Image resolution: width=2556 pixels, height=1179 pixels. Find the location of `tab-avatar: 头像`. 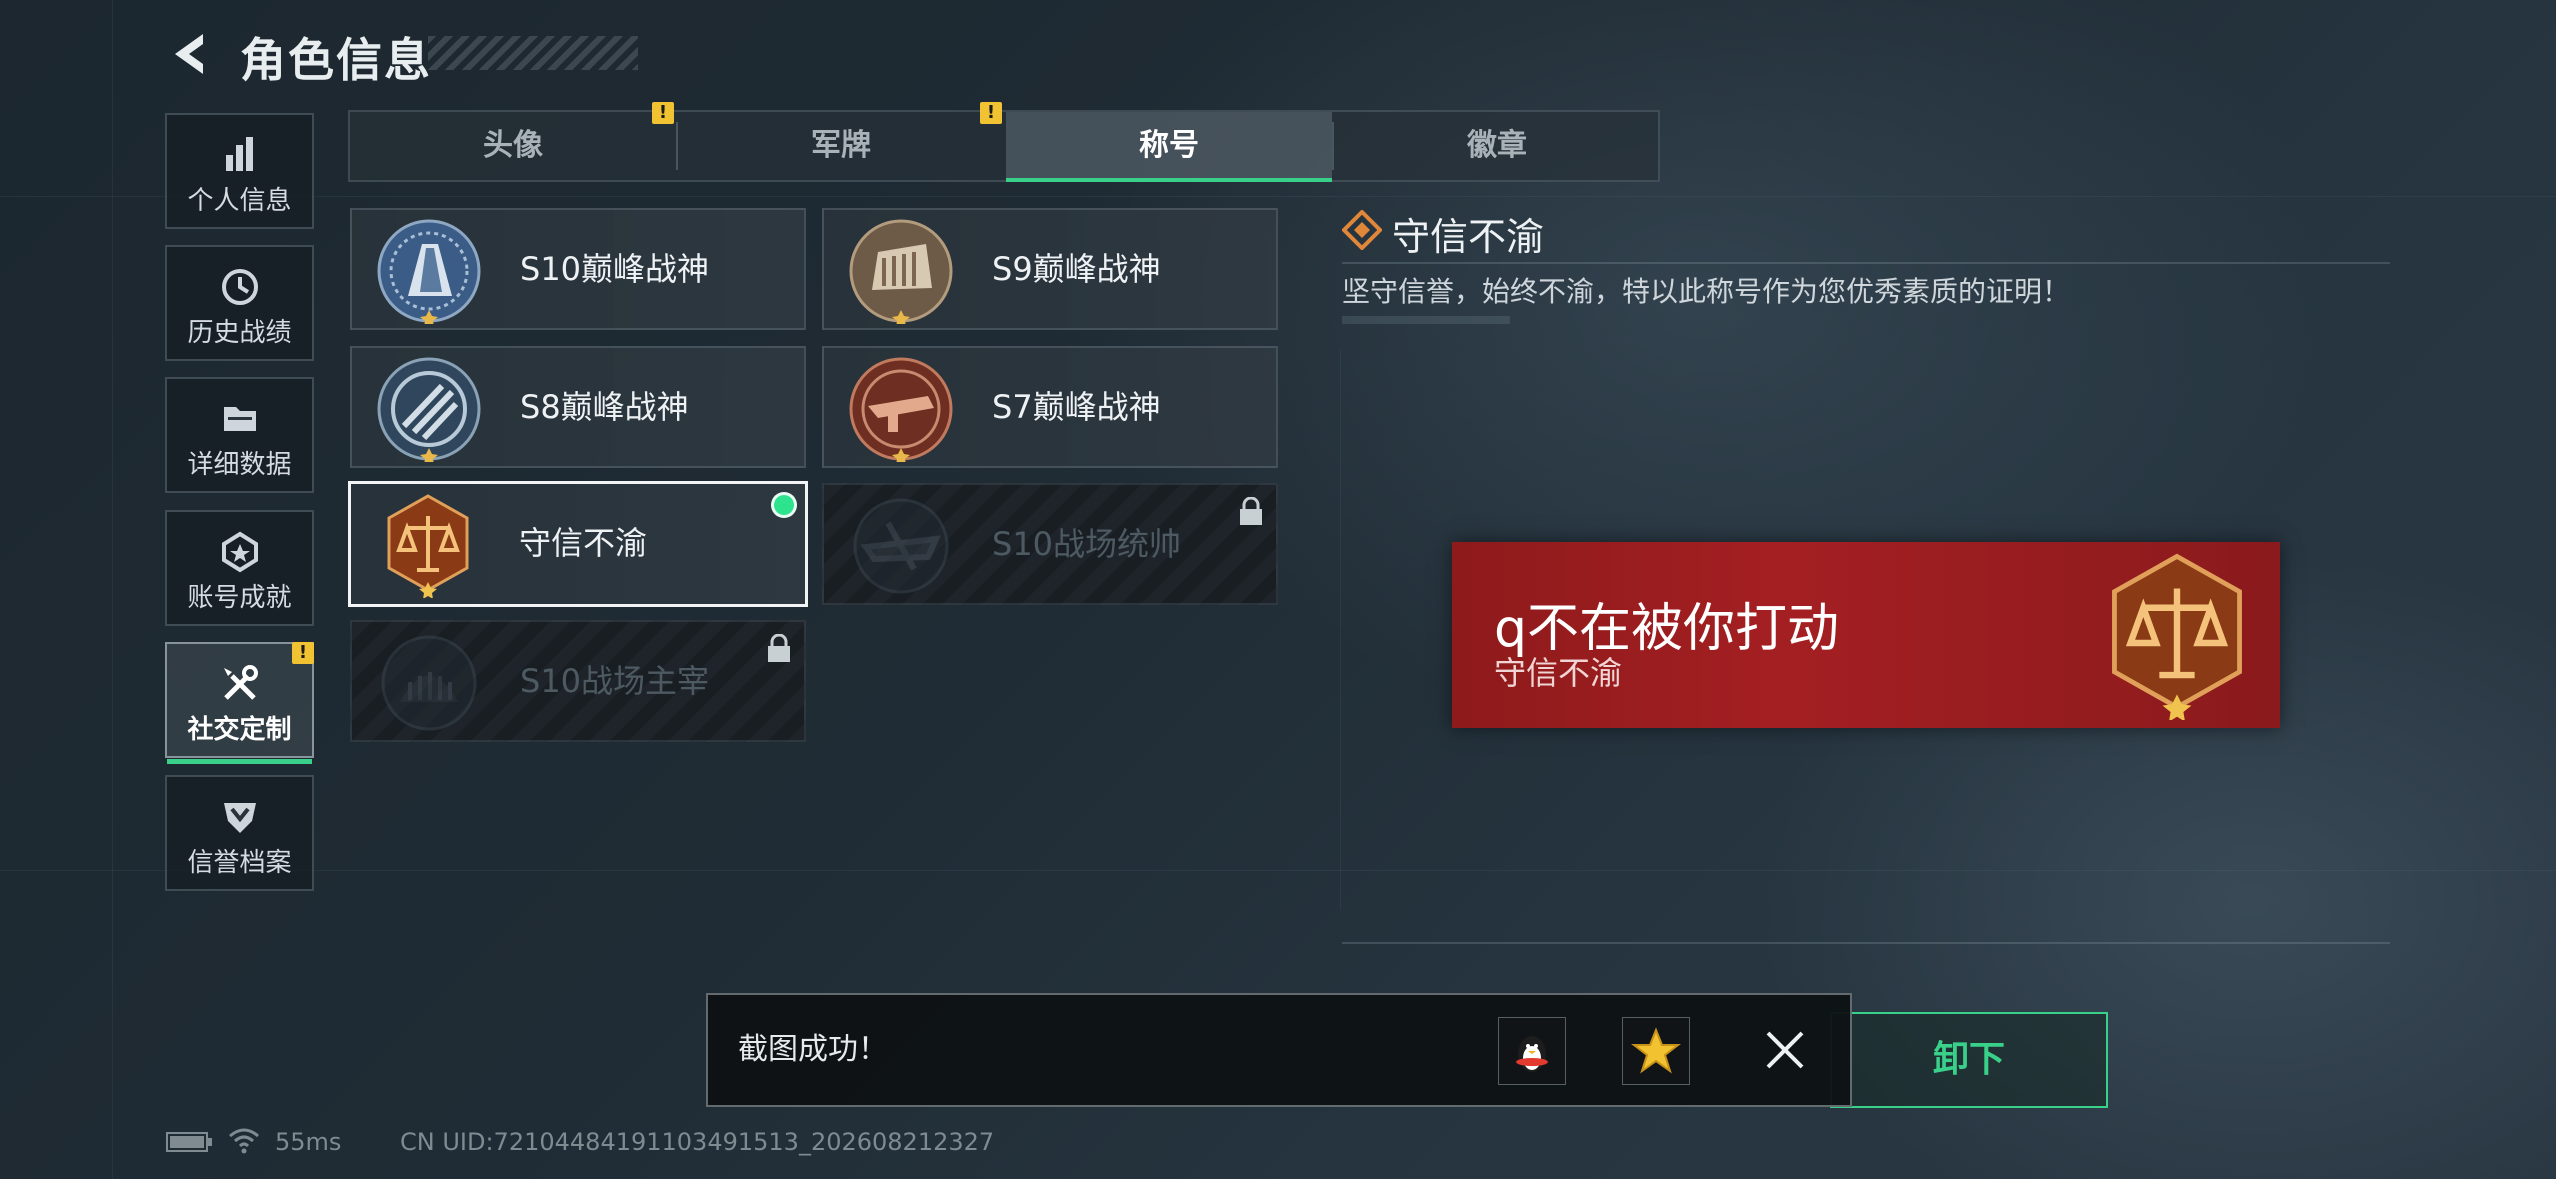

tab-avatar: 头像 is located at coordinates (513, 146).